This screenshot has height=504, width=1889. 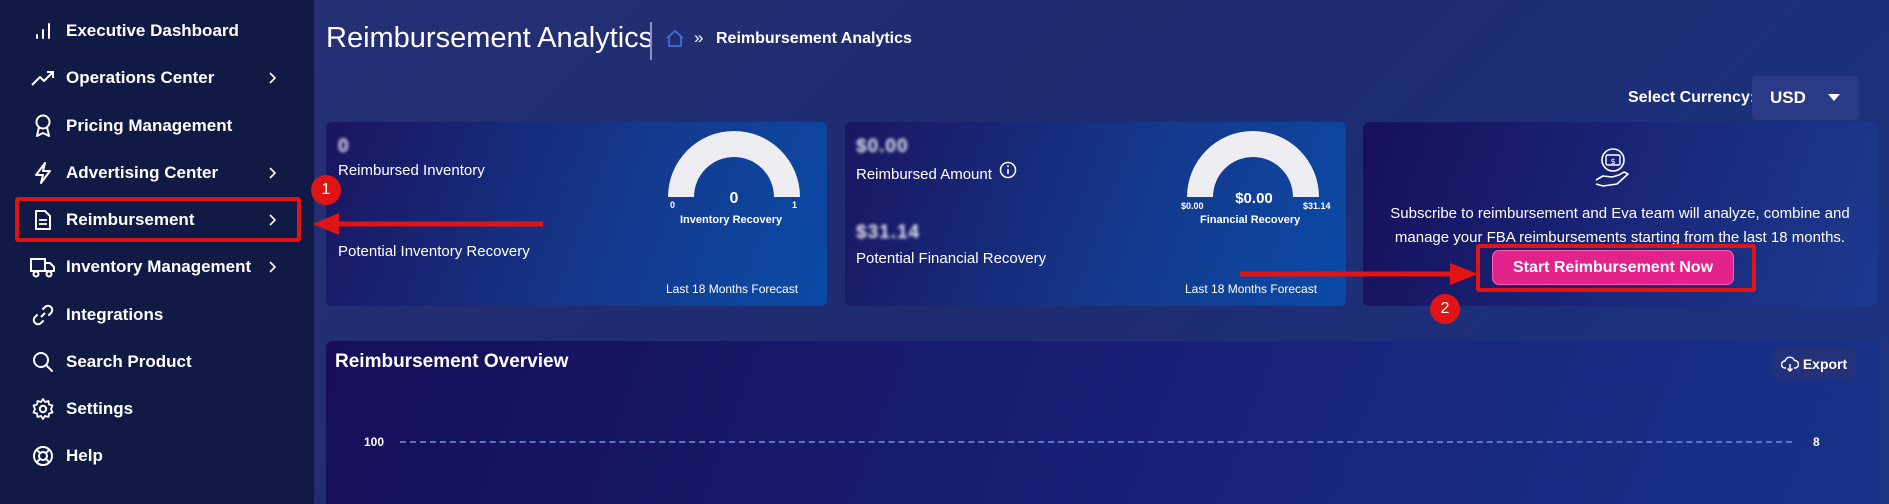 I want to click on caret-down-icon, so click(x=1834, y=97).